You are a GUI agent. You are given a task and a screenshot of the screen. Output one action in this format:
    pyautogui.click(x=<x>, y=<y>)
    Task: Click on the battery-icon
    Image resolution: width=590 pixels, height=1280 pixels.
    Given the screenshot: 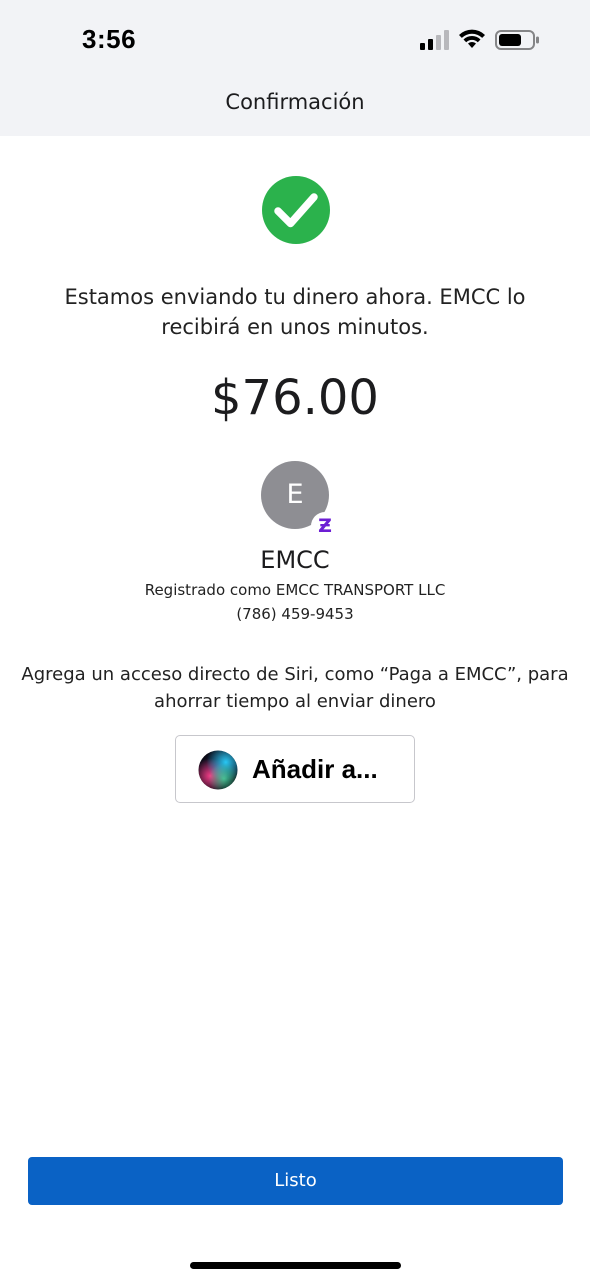 What is the action you would take?
    pyautogui.click(x=517, y=40)
    